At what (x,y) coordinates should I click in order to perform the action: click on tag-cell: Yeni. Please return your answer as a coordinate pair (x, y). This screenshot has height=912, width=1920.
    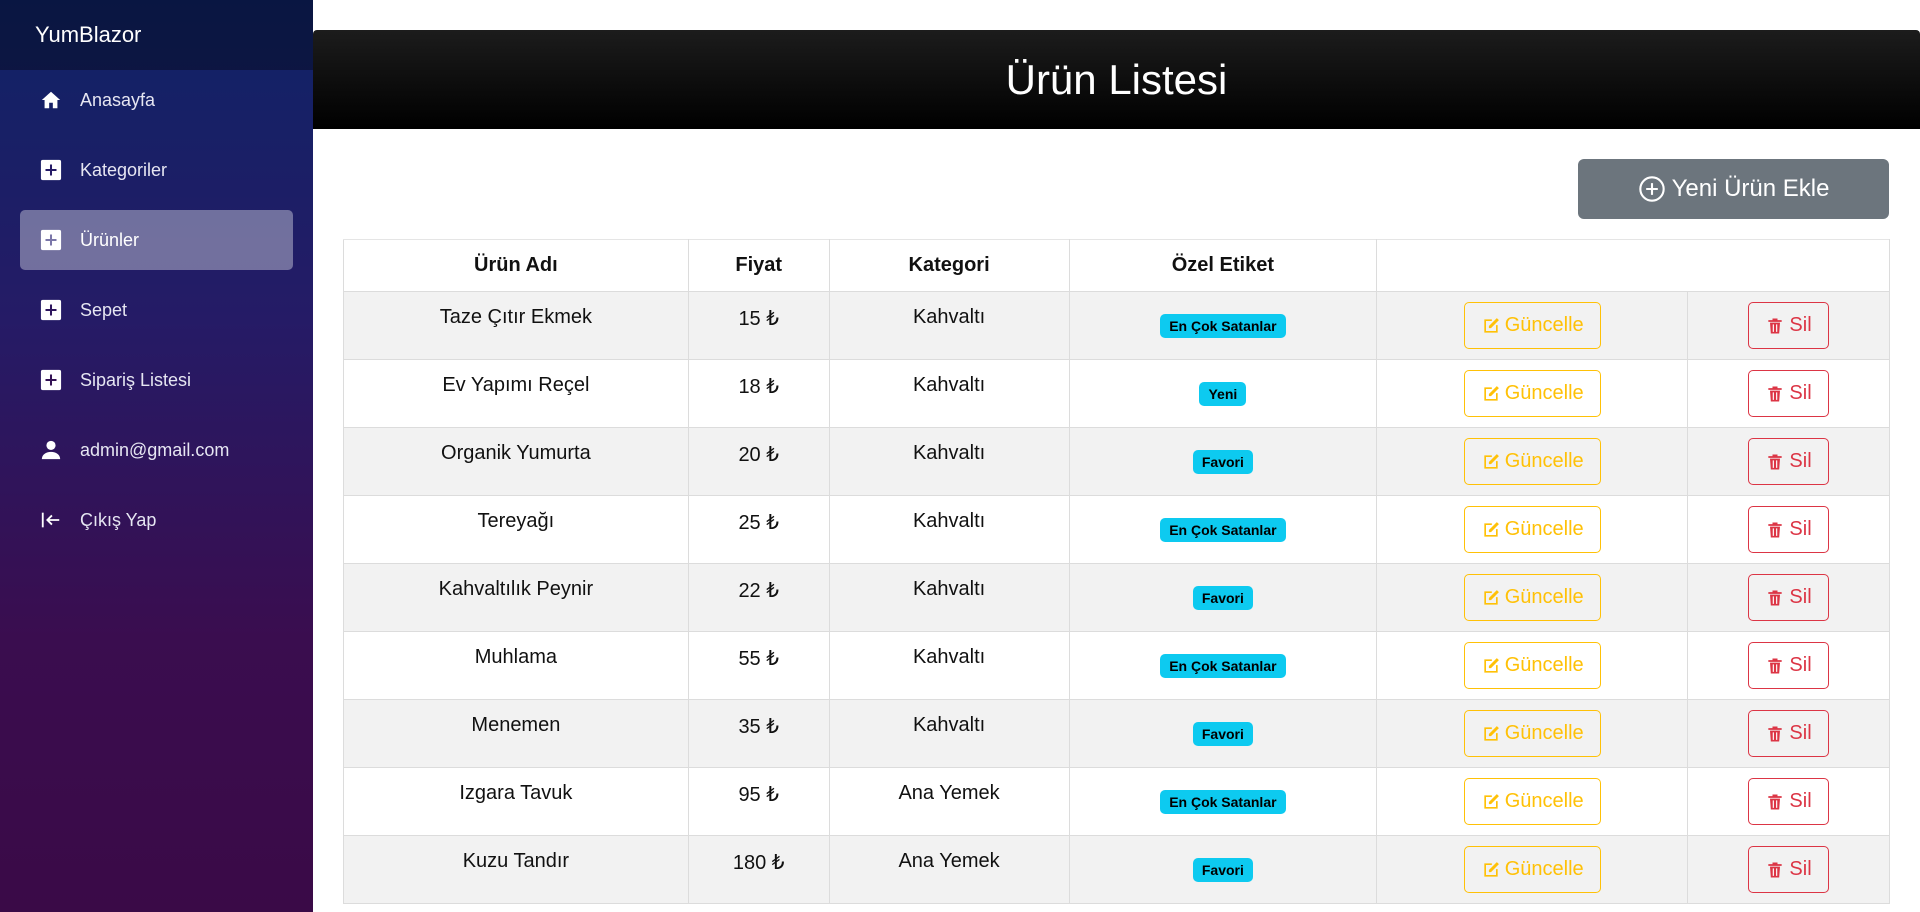
    Looking at the image, I should click on (1223, 393).